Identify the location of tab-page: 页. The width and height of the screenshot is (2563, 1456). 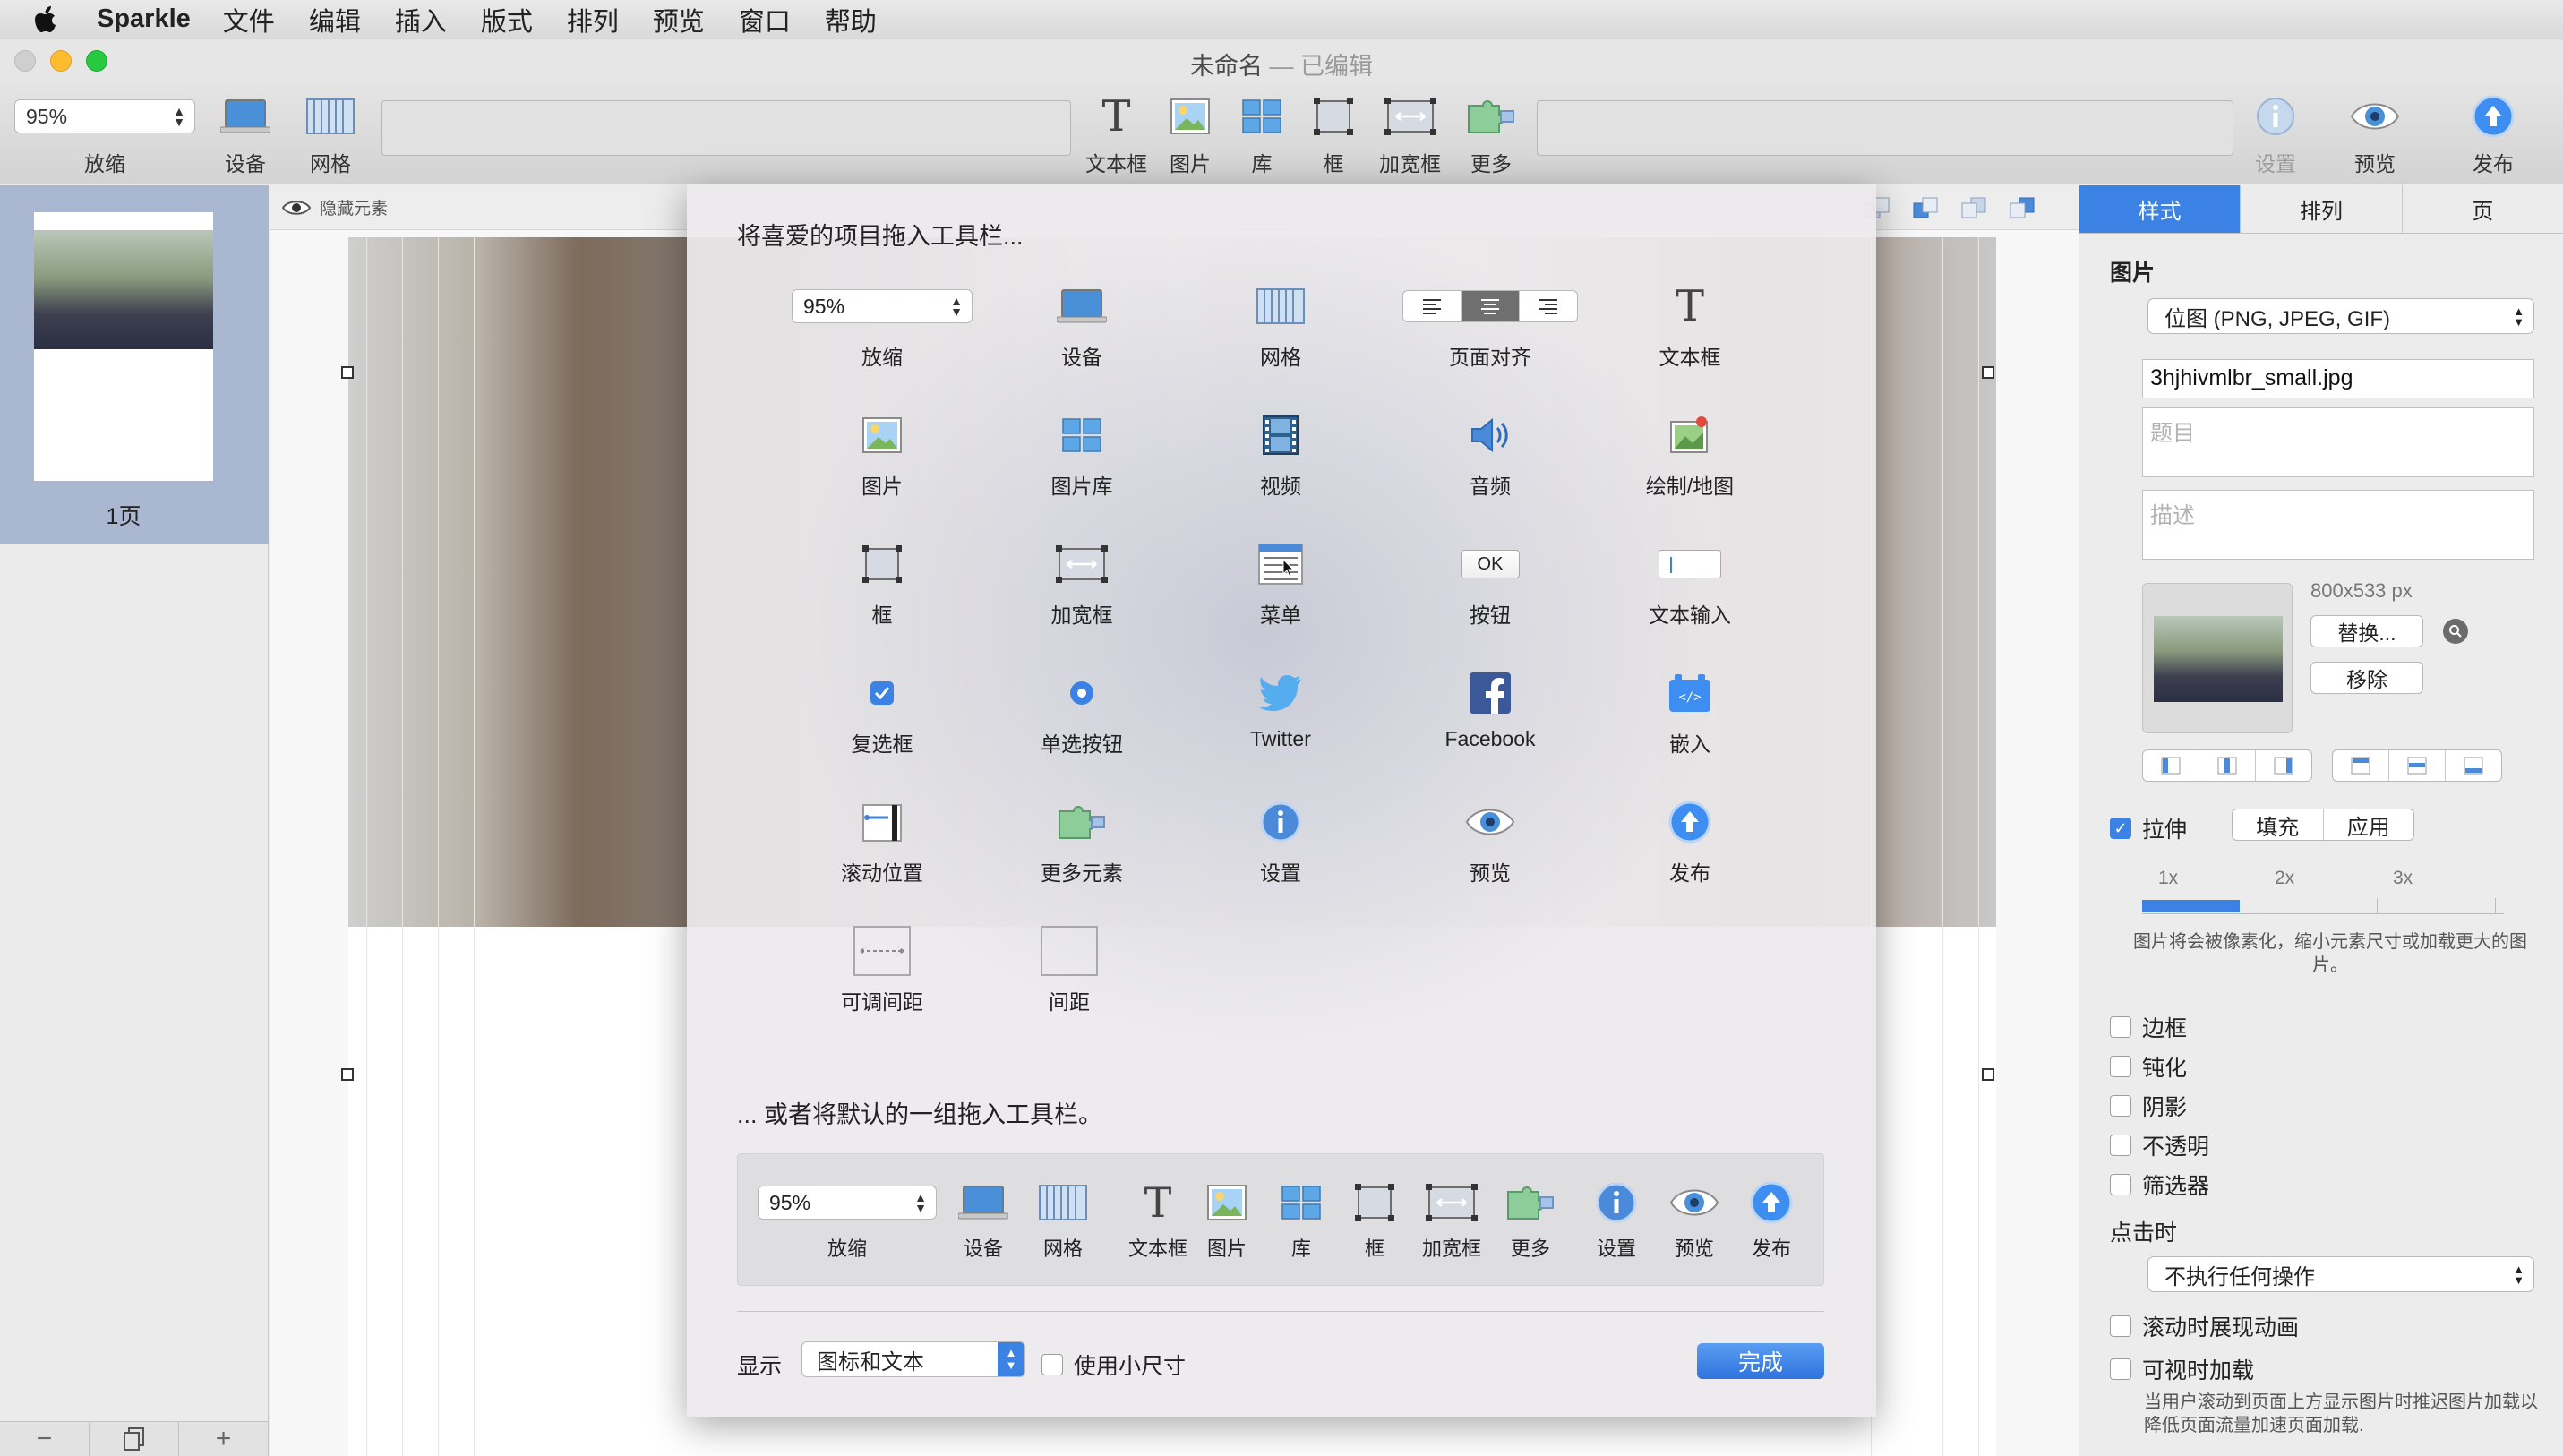
(2482, 209).